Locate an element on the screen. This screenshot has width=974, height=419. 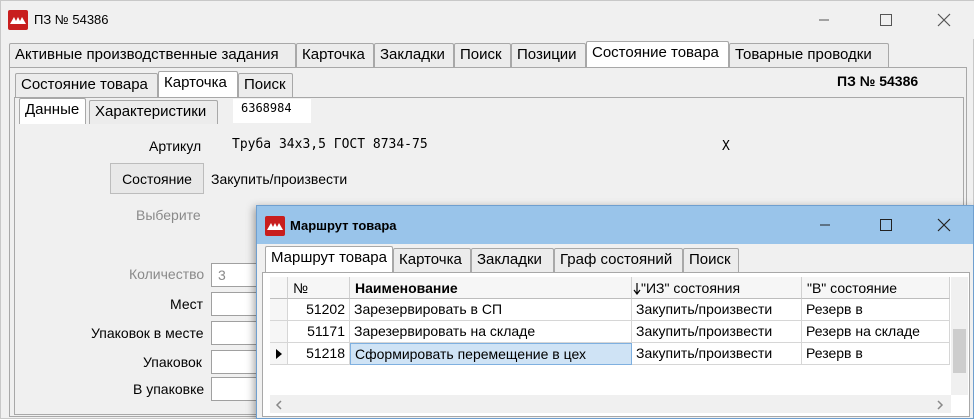
packs-in-place-field is located at coordinates (236, 333).